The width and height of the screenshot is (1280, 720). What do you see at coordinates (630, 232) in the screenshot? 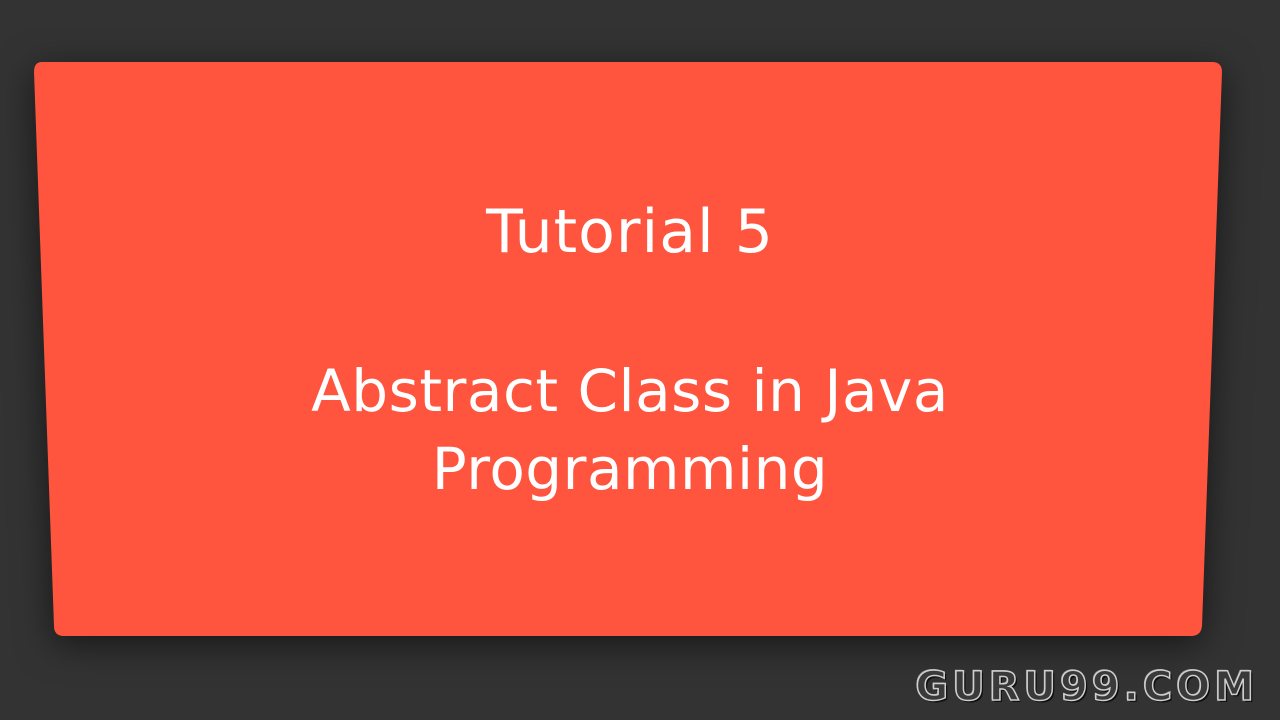
I see `tutorial-heading: Tutorial 5` at bounding box center [630, 232].